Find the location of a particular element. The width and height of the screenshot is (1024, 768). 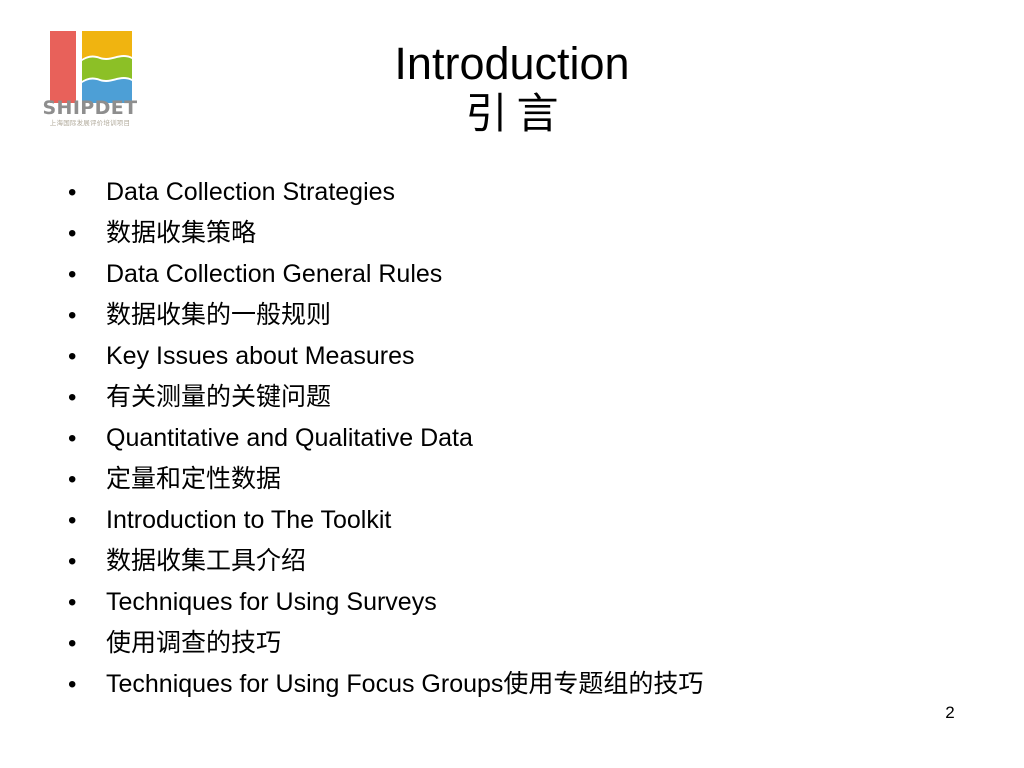

list-item-label: 数据收集策略 is located at coordinates (181, 232).